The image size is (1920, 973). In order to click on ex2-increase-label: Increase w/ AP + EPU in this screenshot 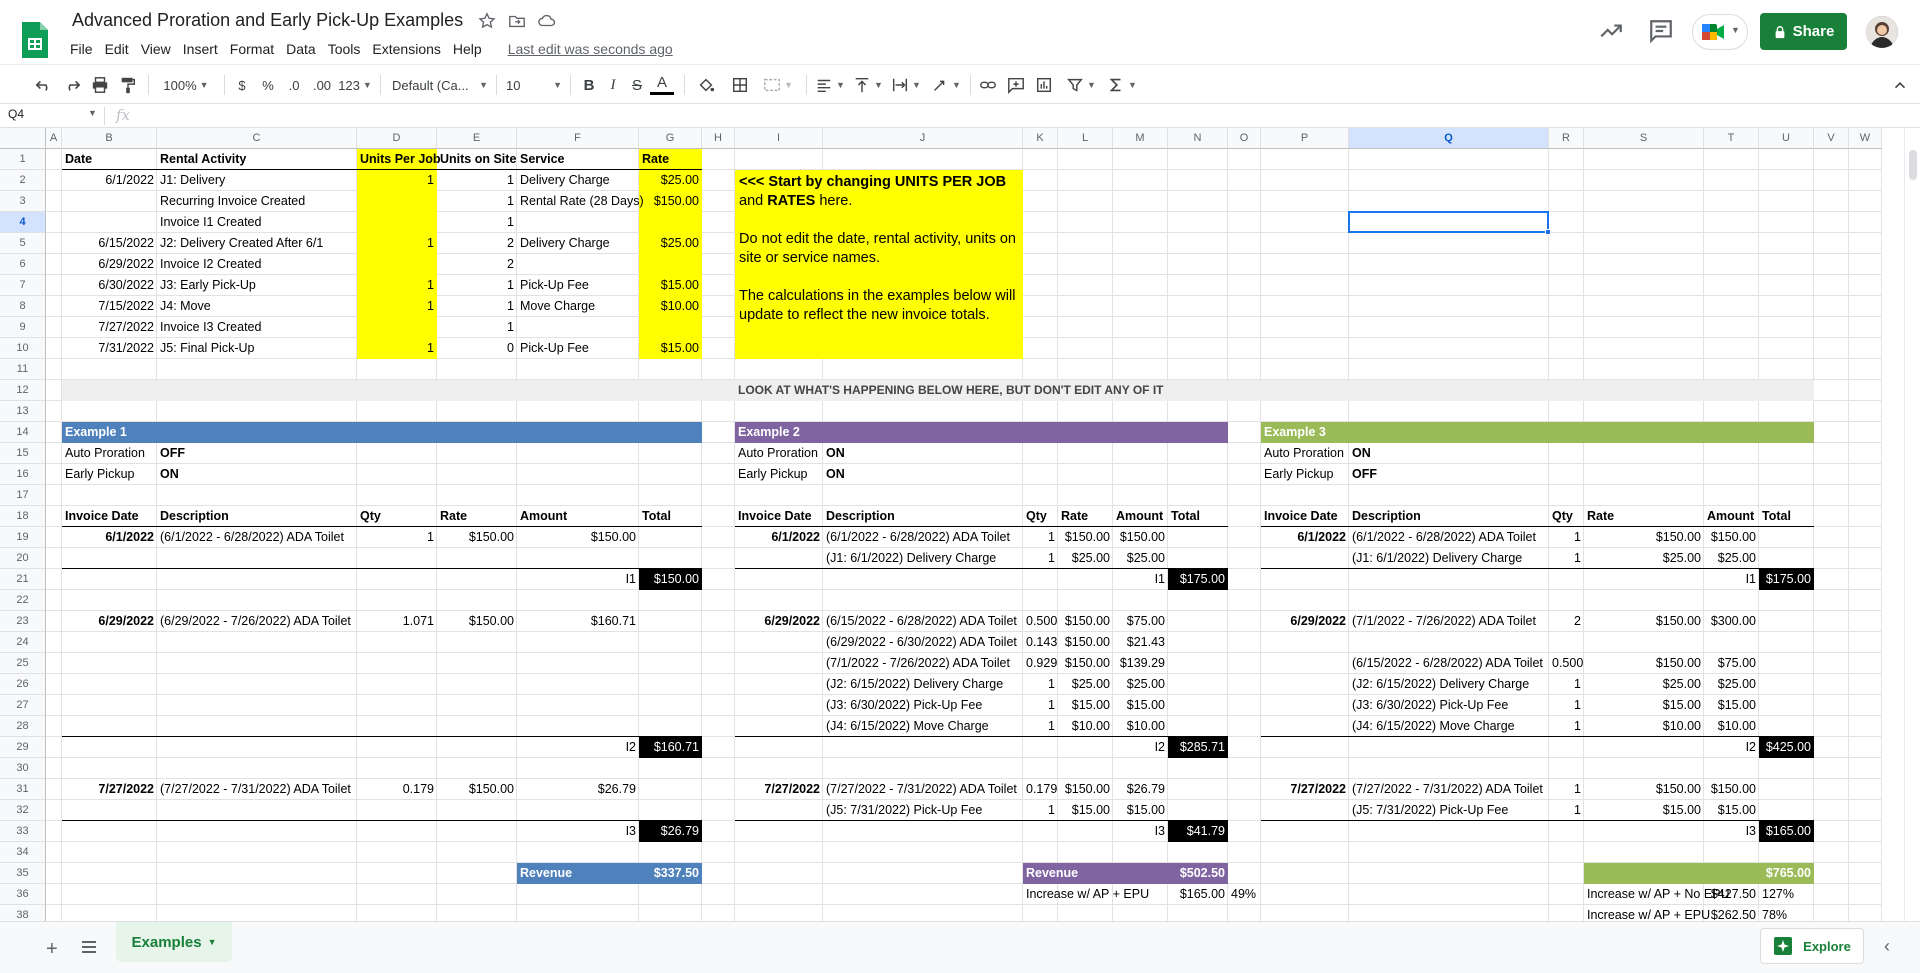, I will do `click(1095, 894)`.